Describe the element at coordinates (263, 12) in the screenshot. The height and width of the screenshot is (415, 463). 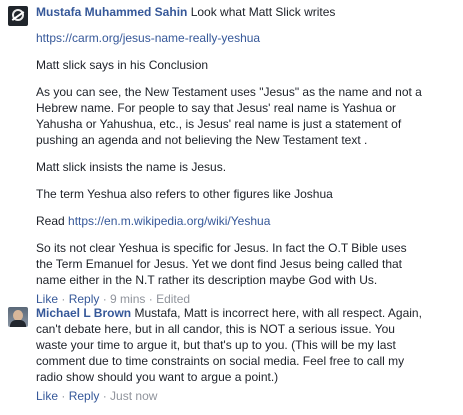
I see `comment-text-first-line: Look what Matt Slick writes` at that location.